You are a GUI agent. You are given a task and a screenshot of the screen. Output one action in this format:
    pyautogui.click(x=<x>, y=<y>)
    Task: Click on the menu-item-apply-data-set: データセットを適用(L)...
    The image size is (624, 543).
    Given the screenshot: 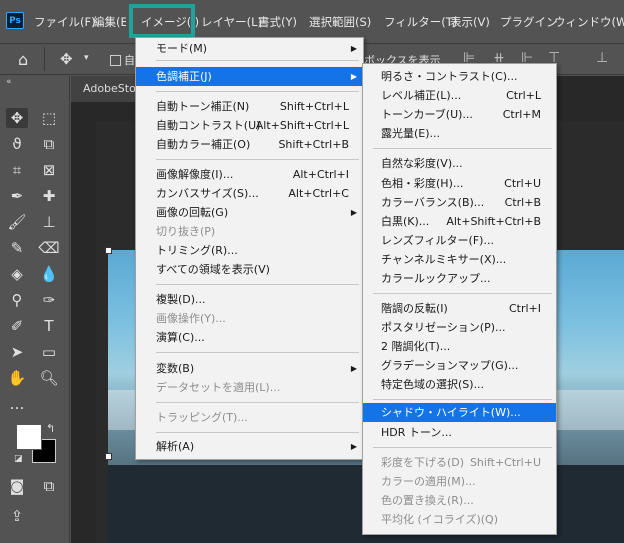 What is the action you would take?
    pyautogui.click(x=218, y=387)
    